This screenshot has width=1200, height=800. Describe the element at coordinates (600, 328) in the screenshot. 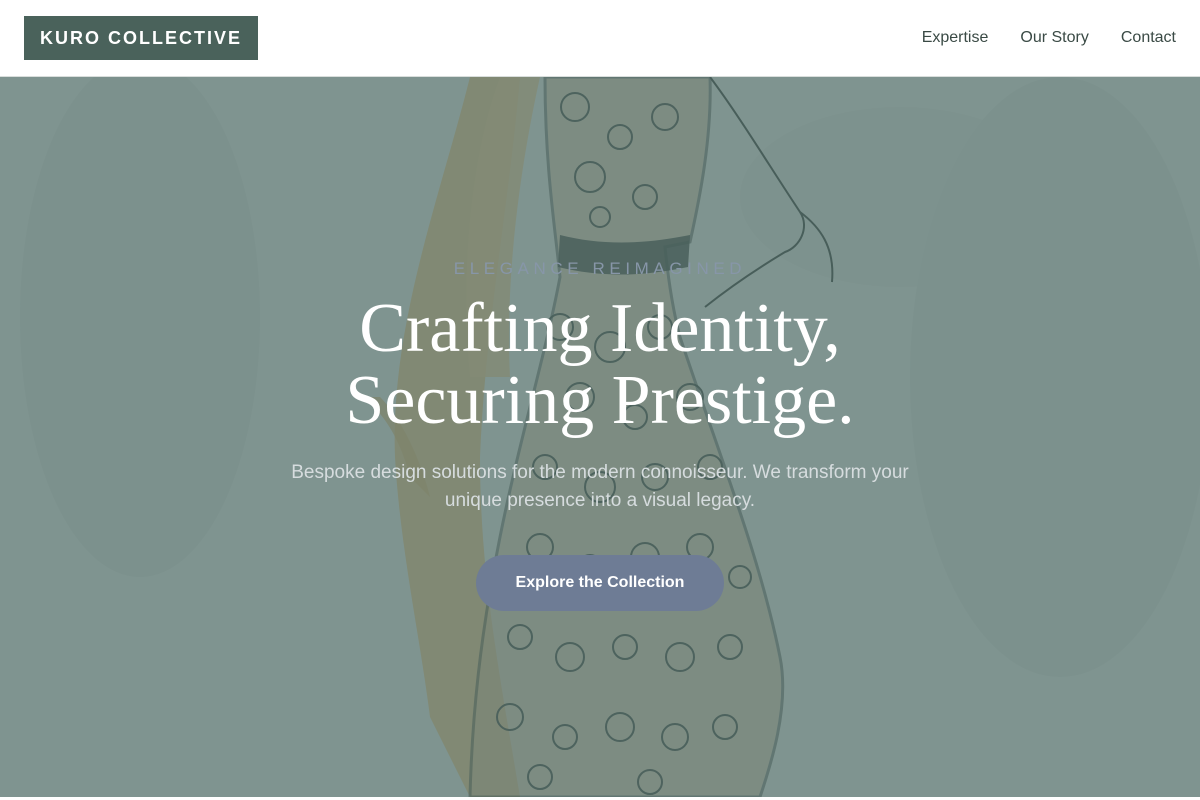

I see `hero-headline-line-1: Crafting Identity,` at that location.